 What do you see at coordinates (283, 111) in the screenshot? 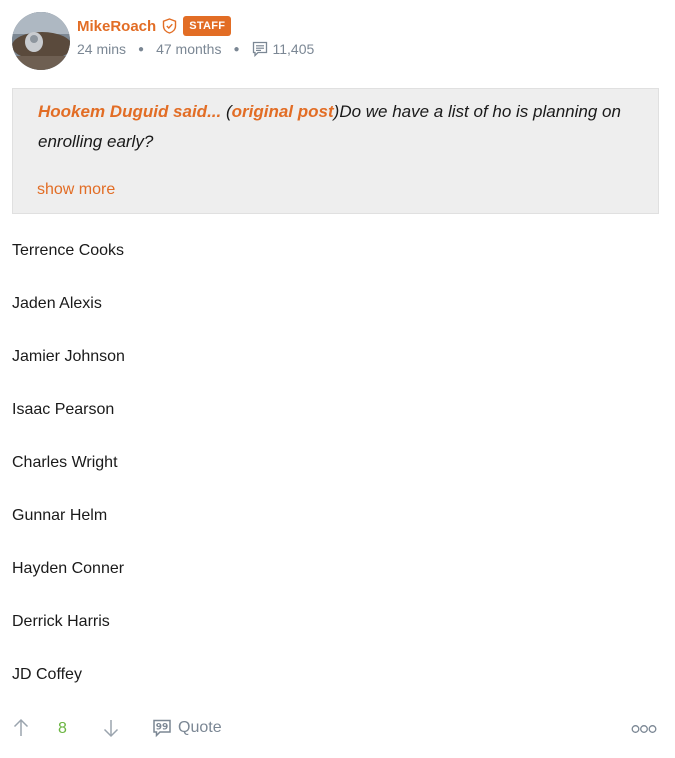
I see `original-post-link: original post` at bounding box center [283, 111].